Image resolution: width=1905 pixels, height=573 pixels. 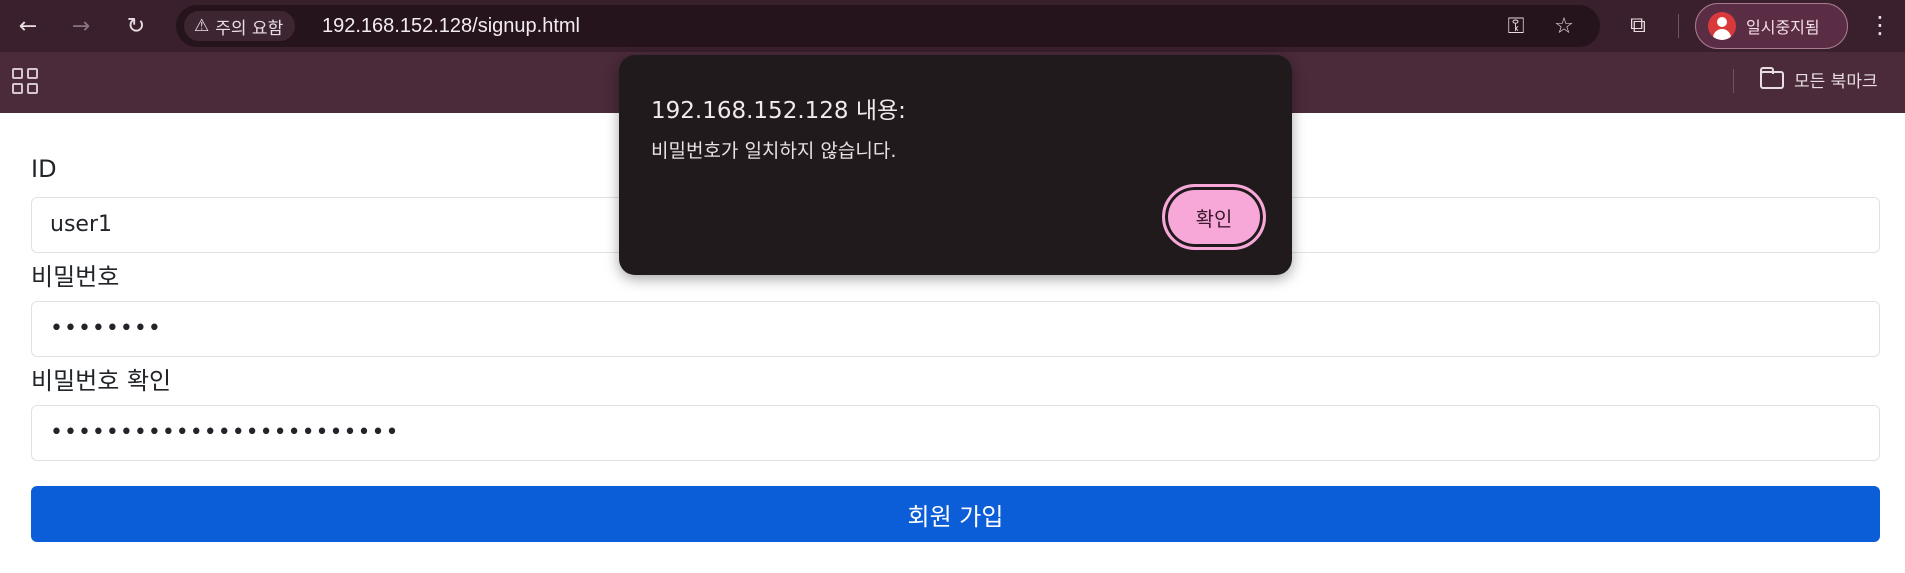 I want to click on password-label: 비밀번호, so click(x=75, y=277).